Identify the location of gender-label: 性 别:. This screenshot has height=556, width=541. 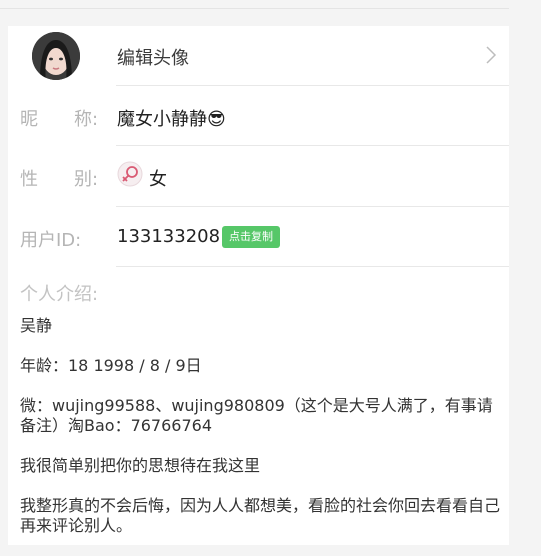
(59, 179).